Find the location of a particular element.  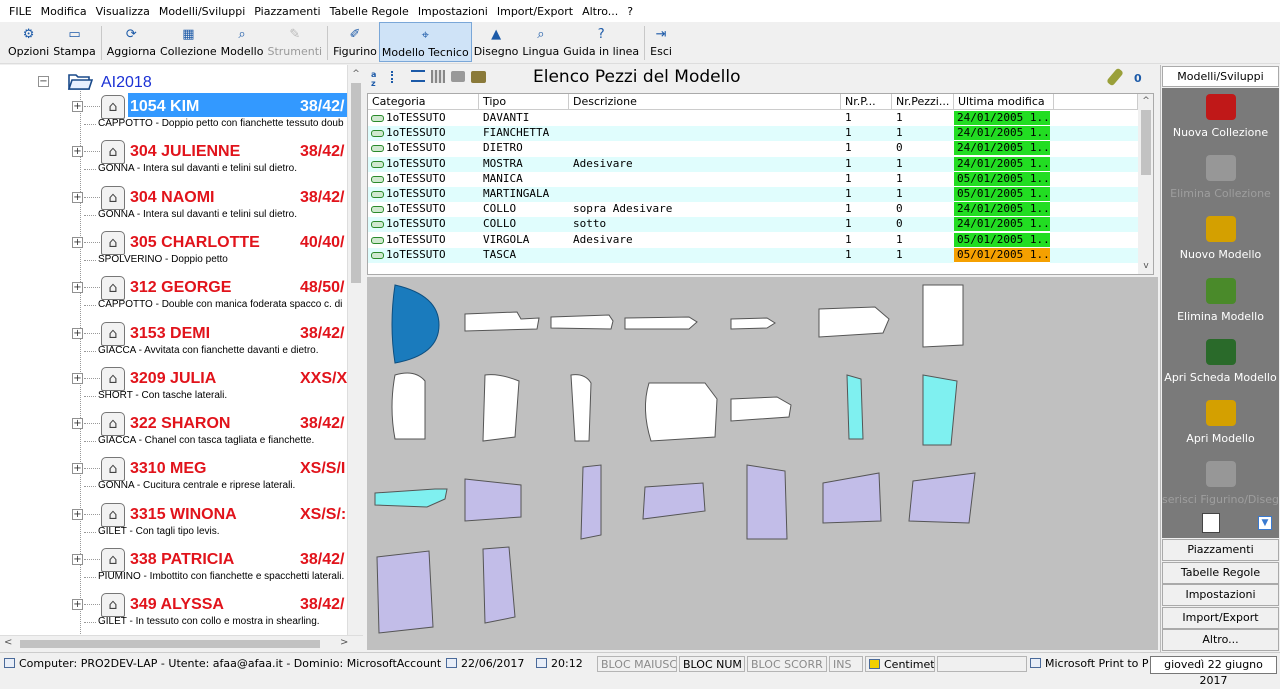

sidebar-action-label: Nuovo Modello is located at coordinates (1220, 254).